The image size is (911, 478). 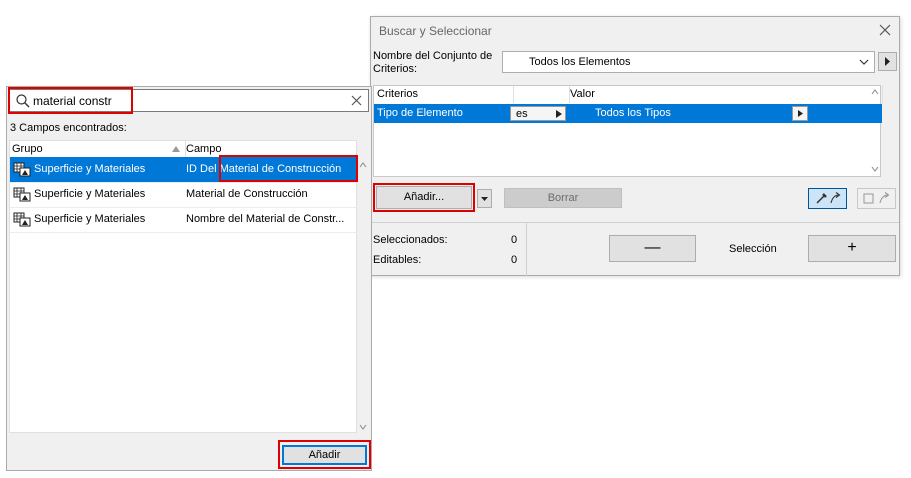 What do you see at coordinates (514, 260) in the screenshot?
I see `editable-count: 0` at bounding box center [514, 260].